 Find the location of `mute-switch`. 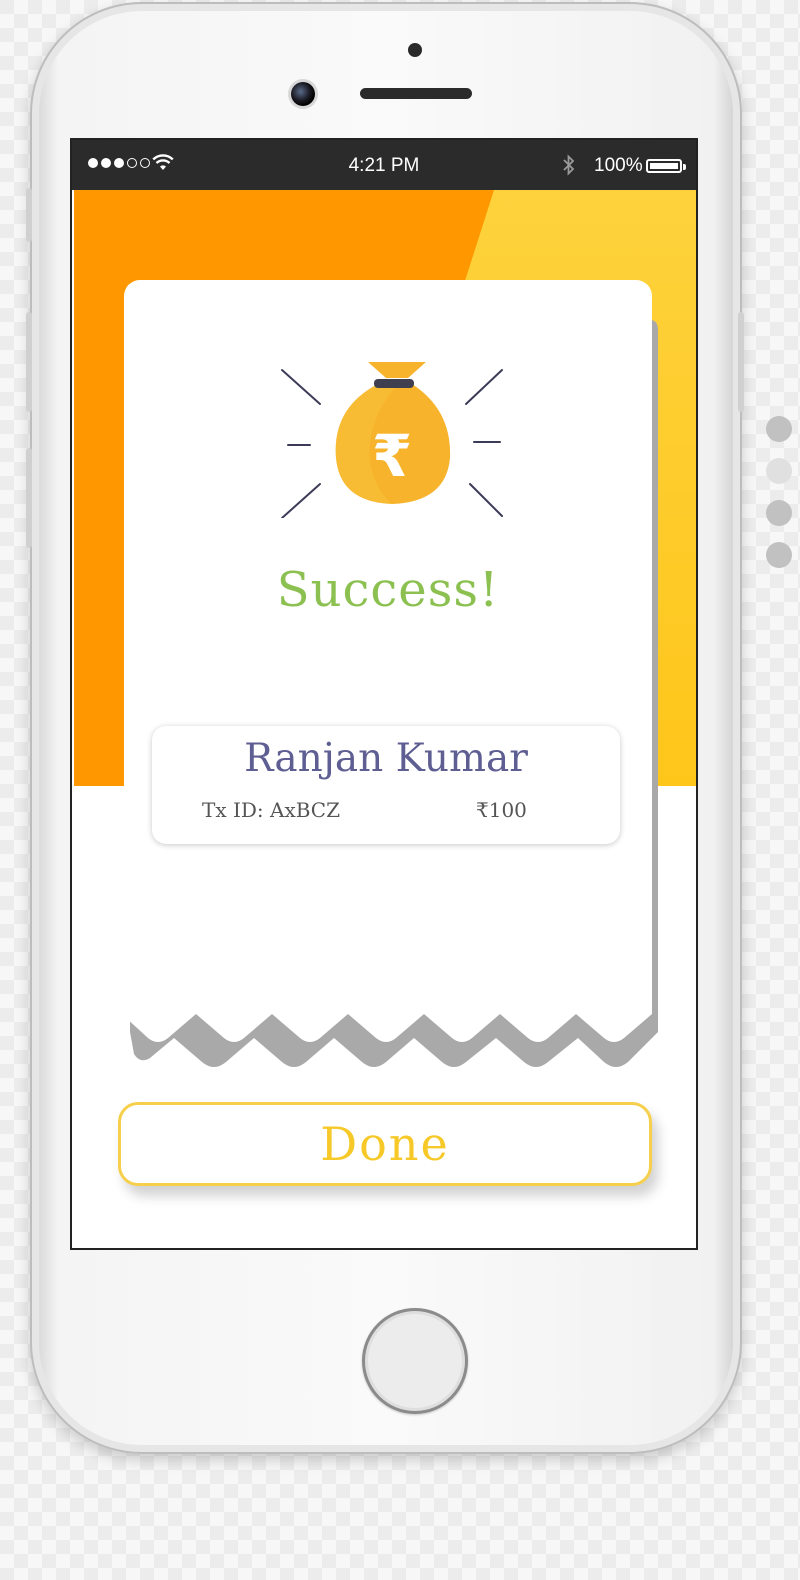

mute-switch is located at coordinates (29, 215).